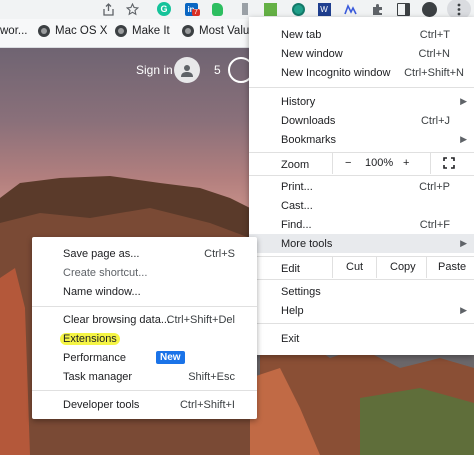 Image resolution: width=474 pixels, height=455 pixels. I want to click on zoom-controls: − 100% +, so click(381, 163).